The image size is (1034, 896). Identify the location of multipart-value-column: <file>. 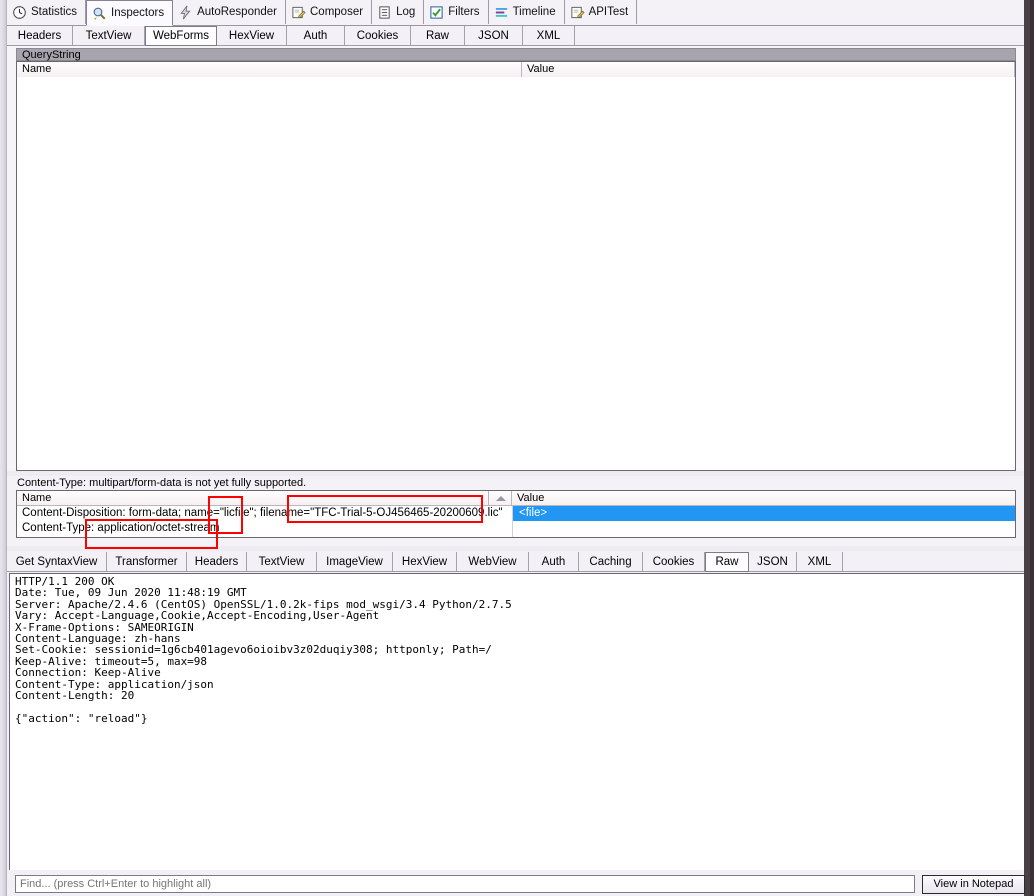
(764, 521).